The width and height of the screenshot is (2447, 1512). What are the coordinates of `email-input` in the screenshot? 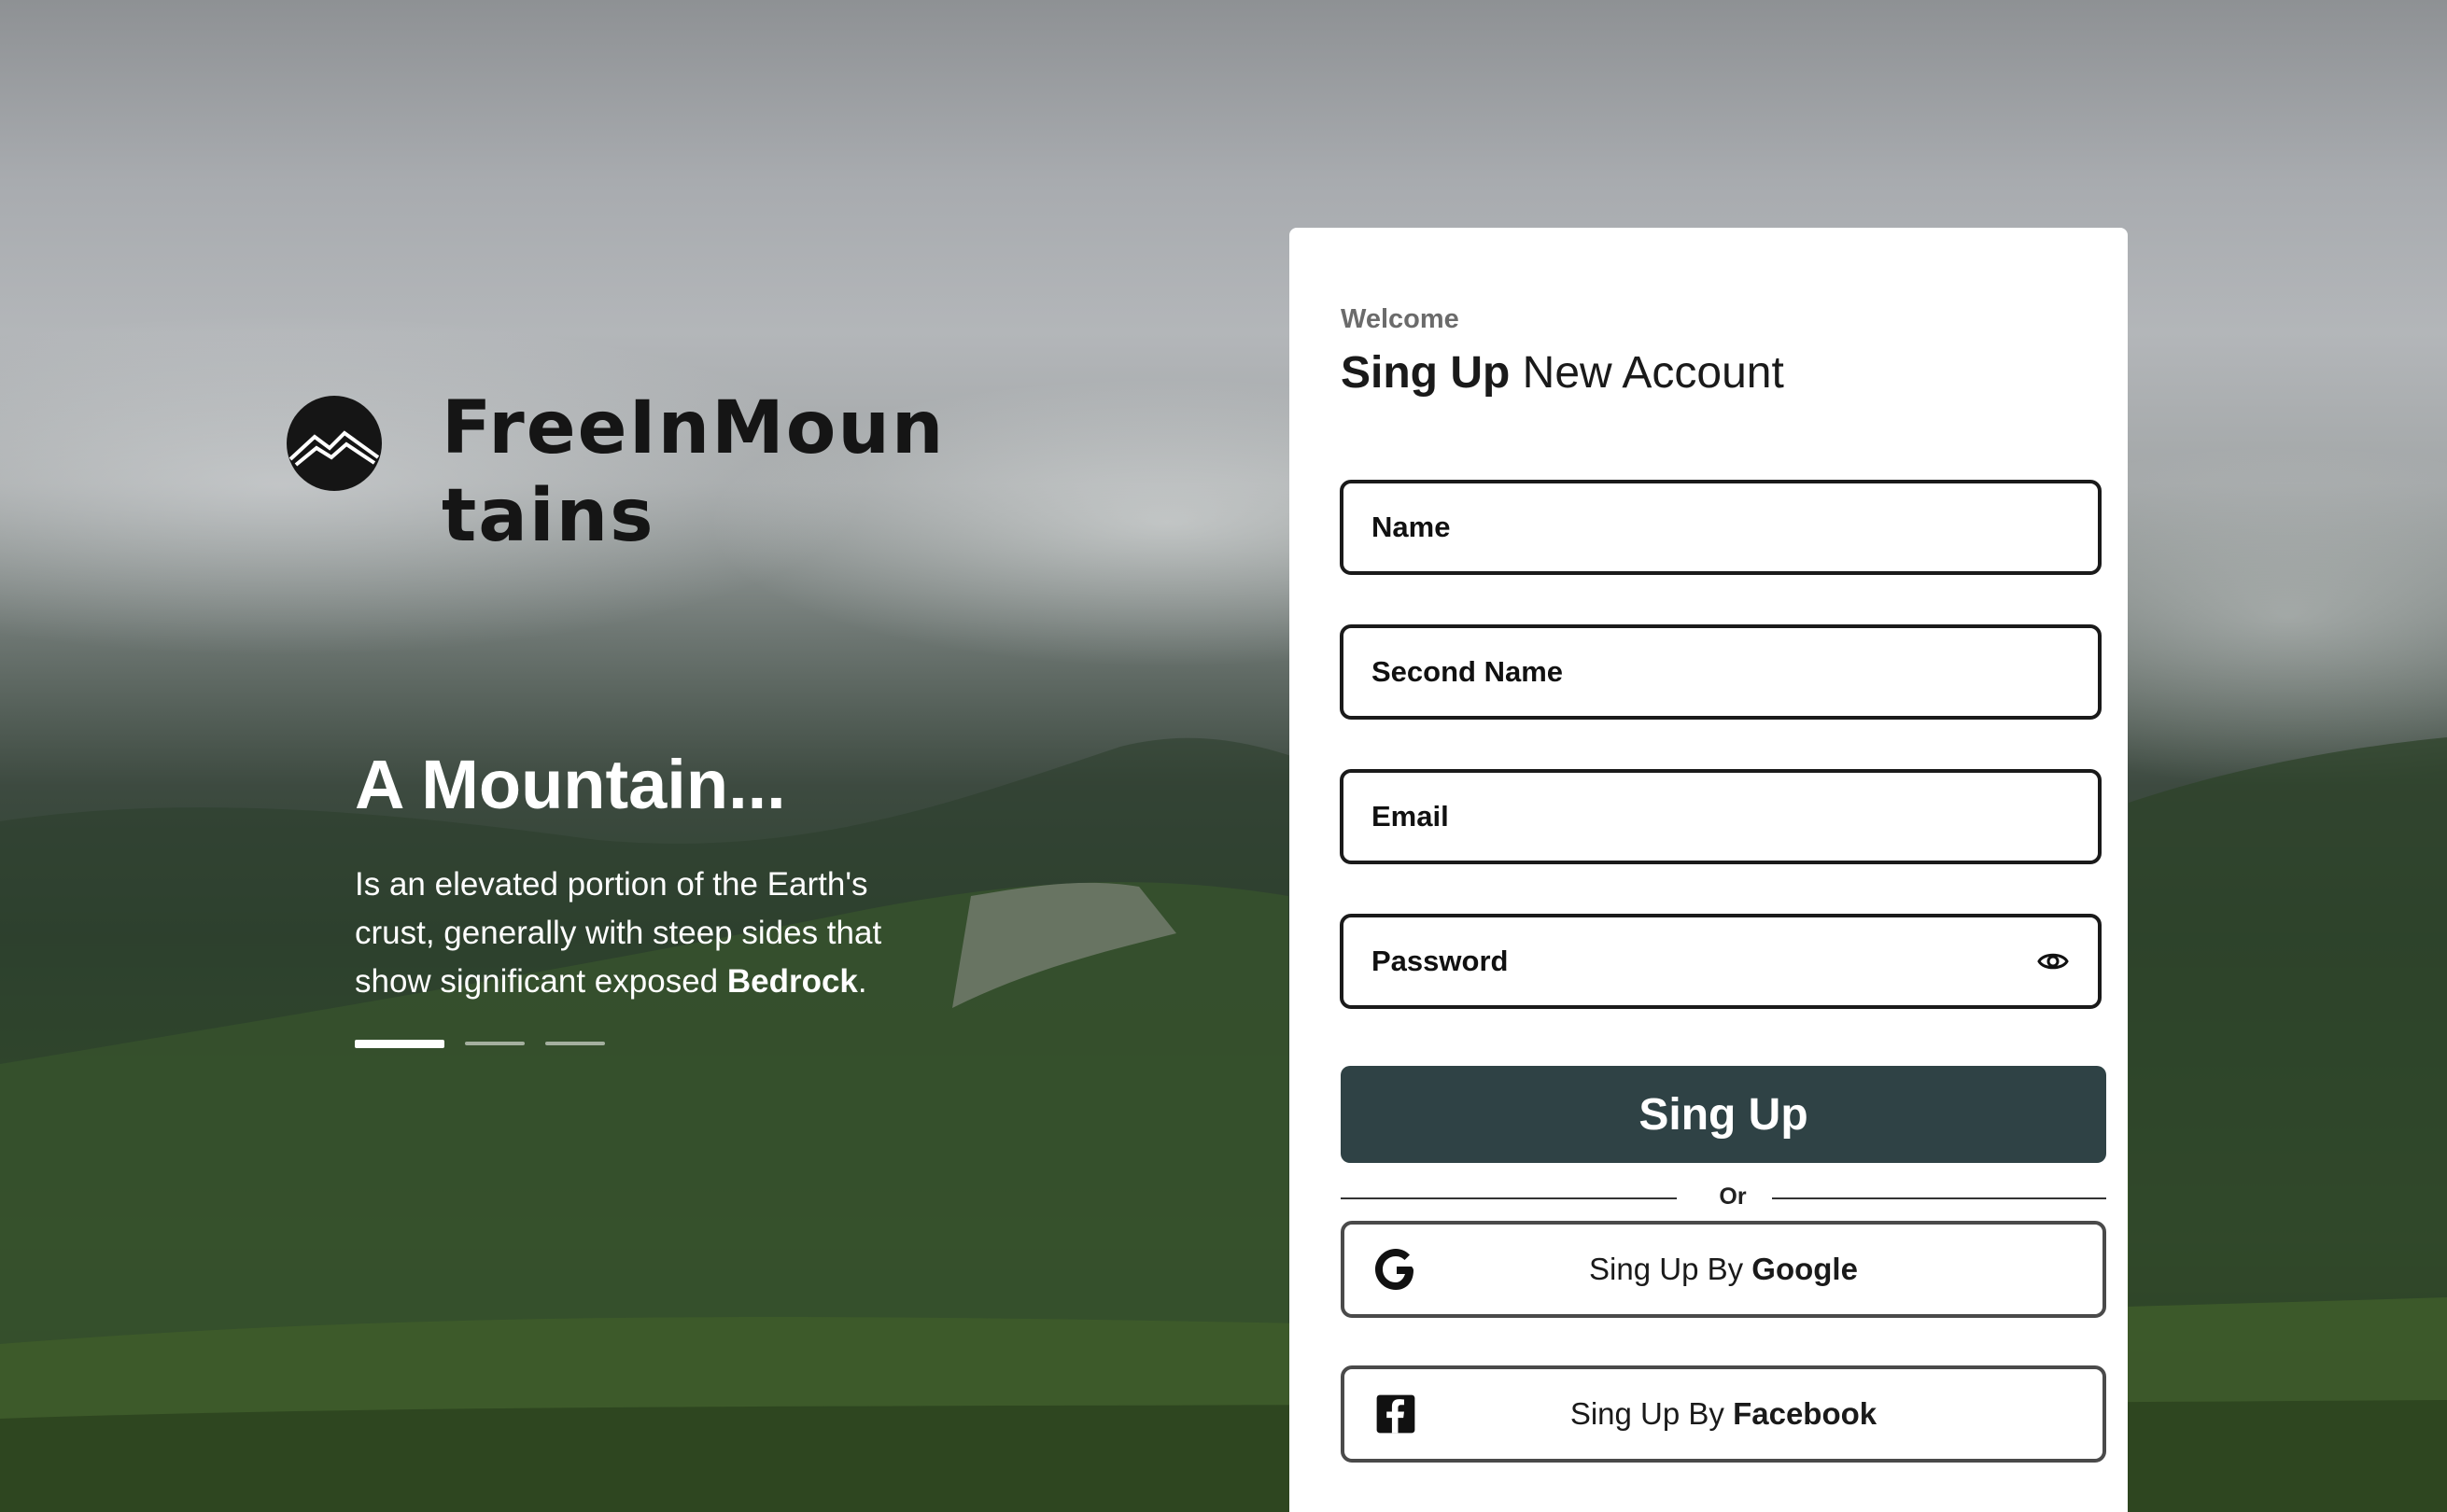 It's located at (1720, 816).